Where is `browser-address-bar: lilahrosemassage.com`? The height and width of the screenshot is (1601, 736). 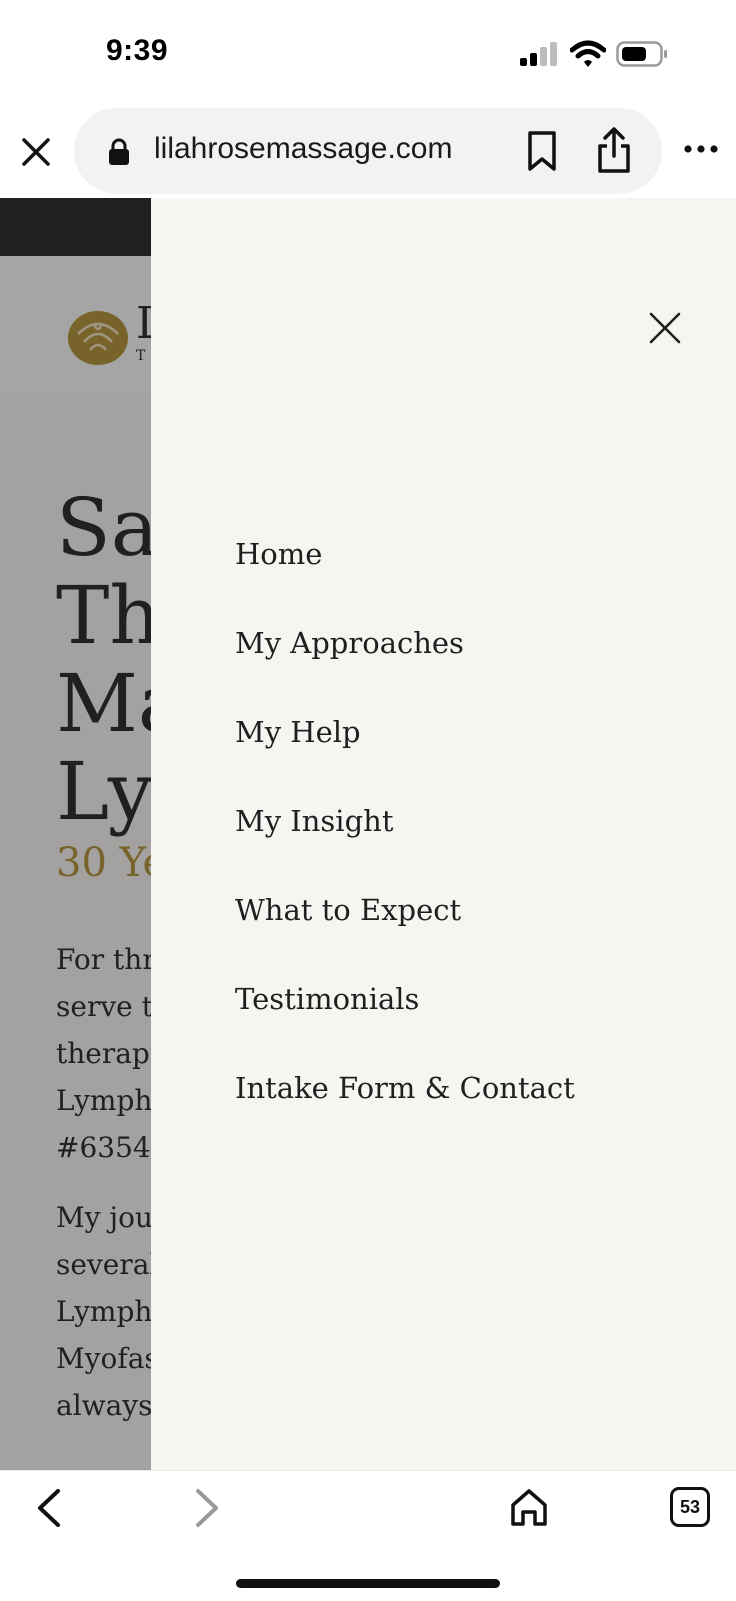 browser-address-bar: lilahrosemassage.com is located at coordinates (368, 149).